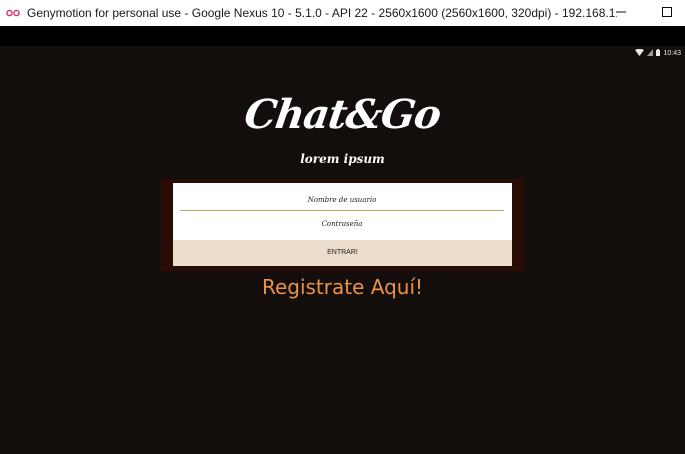 Image resolution: width=685 pixels, height=454 pixels. What do you see at coordinates (672, 53) in the screenshot?
I see `status-time: 10:43` at bounding box center [672, 53].